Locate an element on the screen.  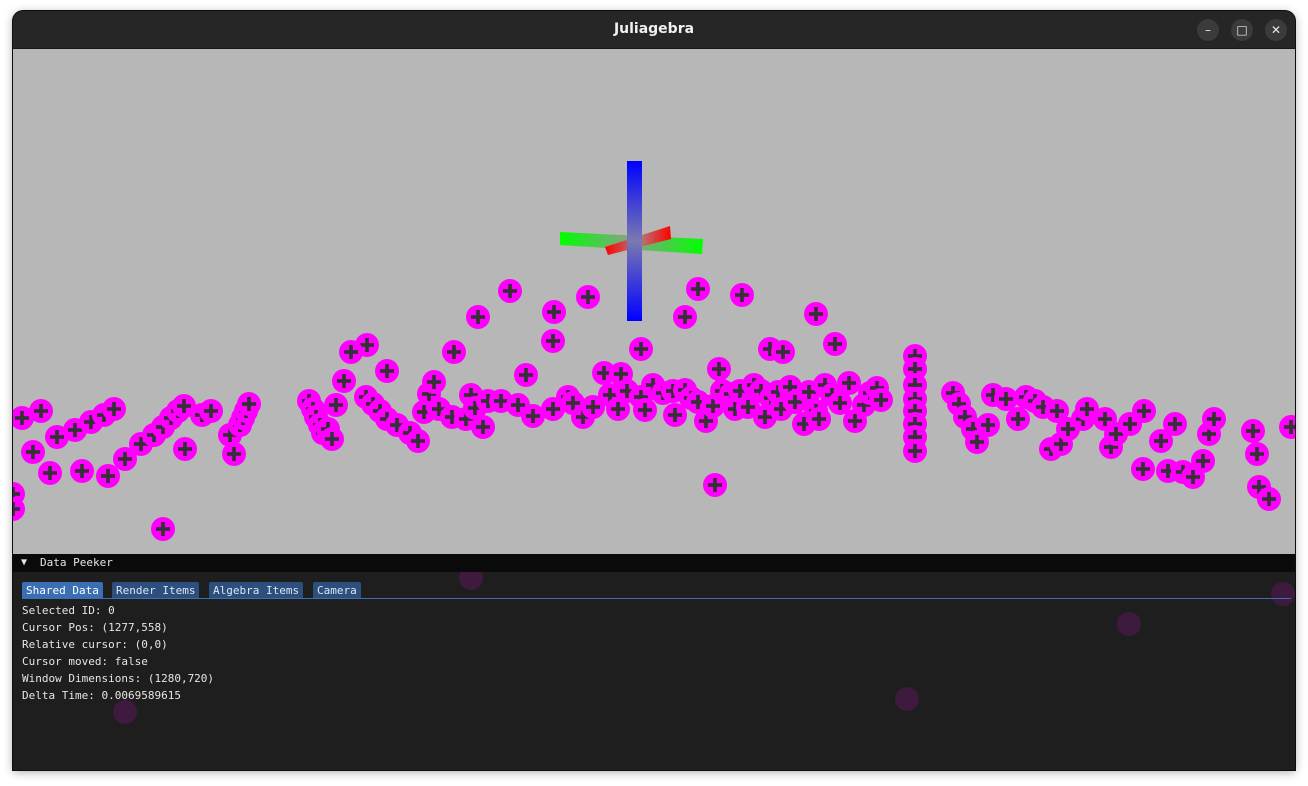
window-dimensions-text: Window Dimensions: (1280,720) is located at coordinates (118, 678).